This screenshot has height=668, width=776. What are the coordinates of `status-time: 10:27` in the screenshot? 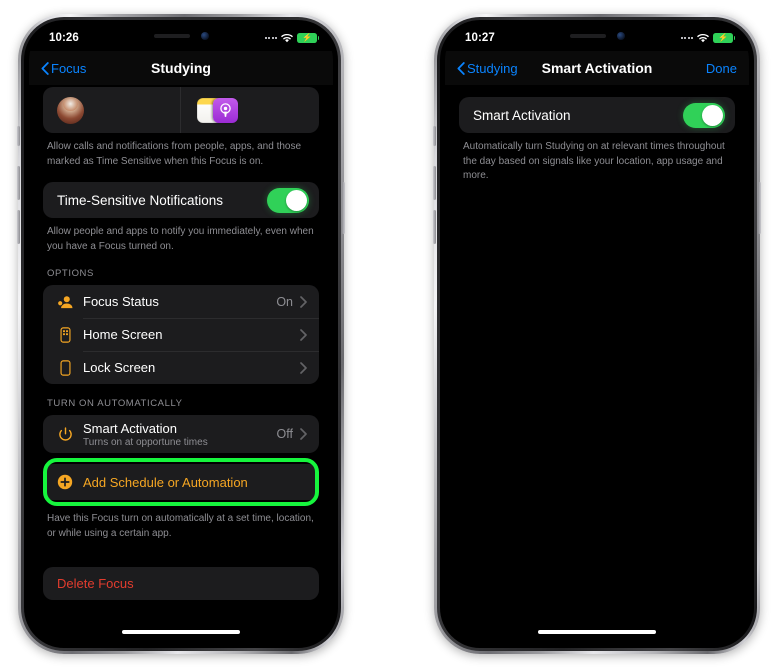 It's located at (480, 38).